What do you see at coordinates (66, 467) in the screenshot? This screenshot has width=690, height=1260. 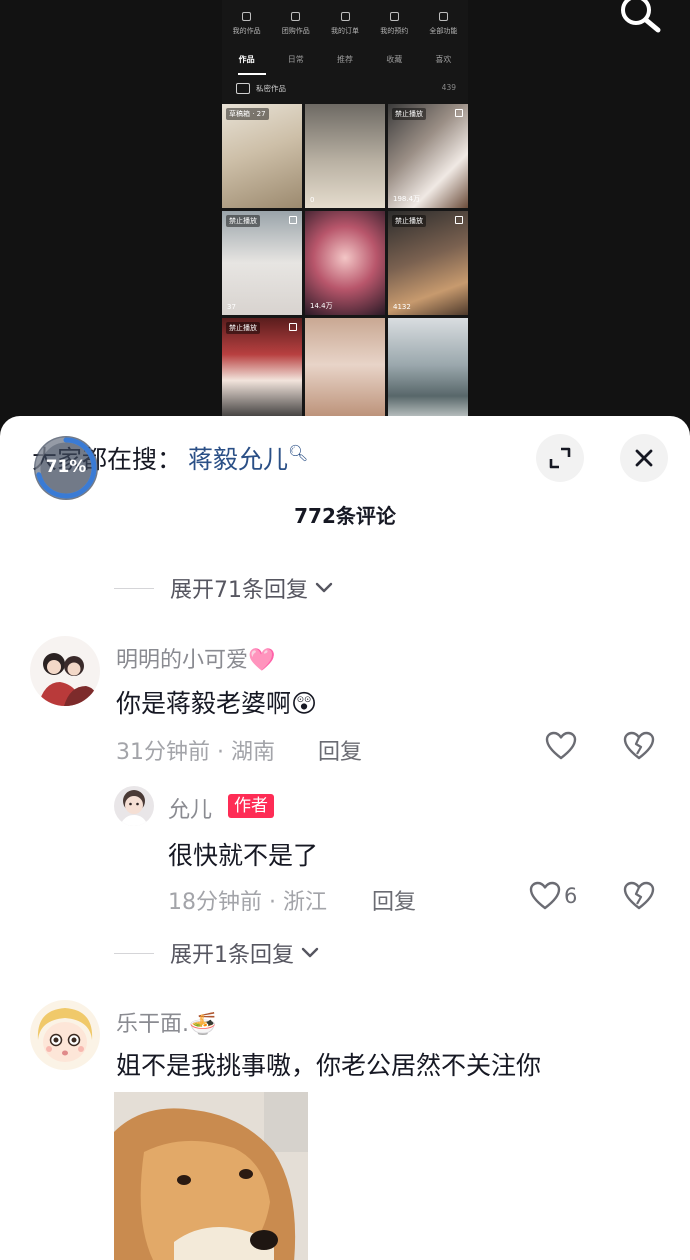 I see `progress-label: 71%` at bounding box center [66, 467].